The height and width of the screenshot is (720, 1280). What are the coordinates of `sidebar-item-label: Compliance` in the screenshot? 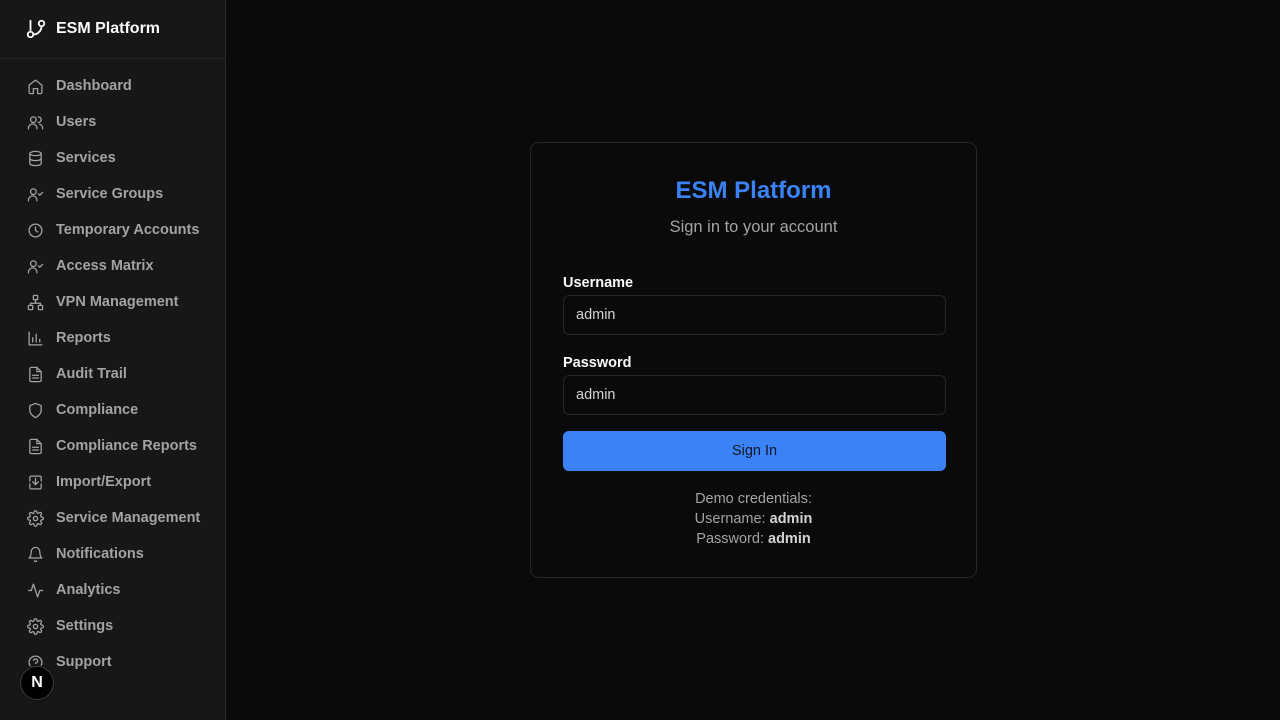 It's located at (97, 410).